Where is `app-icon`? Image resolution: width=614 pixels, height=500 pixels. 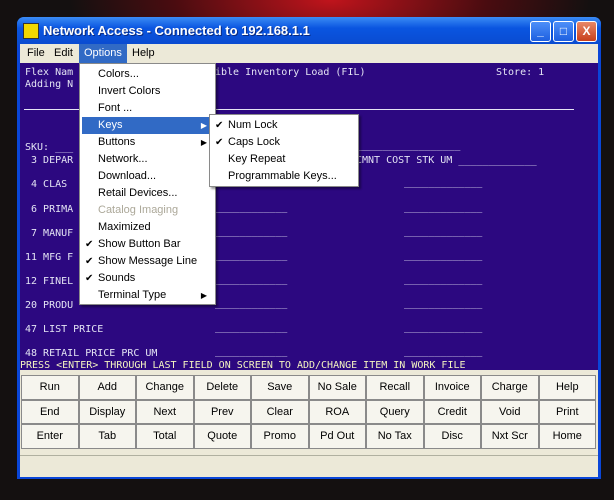 app-icon is located at coordinates (31, 31).